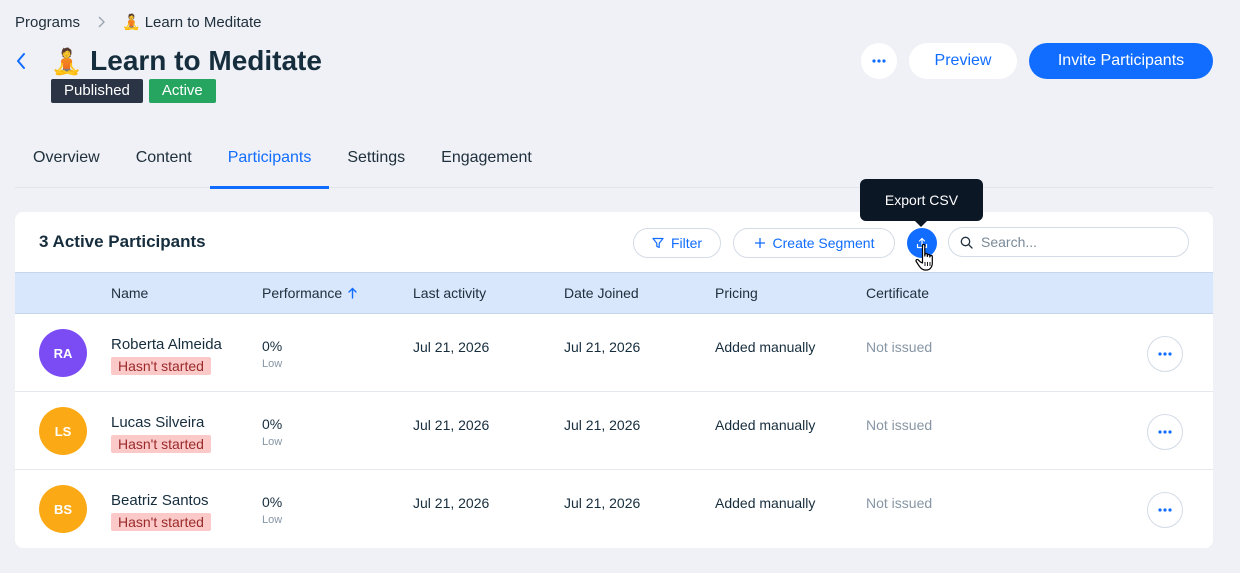  What do you see at coordinates (302, 293) in the screenshot?
I see `column-performance-label: Performance` at bounding box center [302, 293].